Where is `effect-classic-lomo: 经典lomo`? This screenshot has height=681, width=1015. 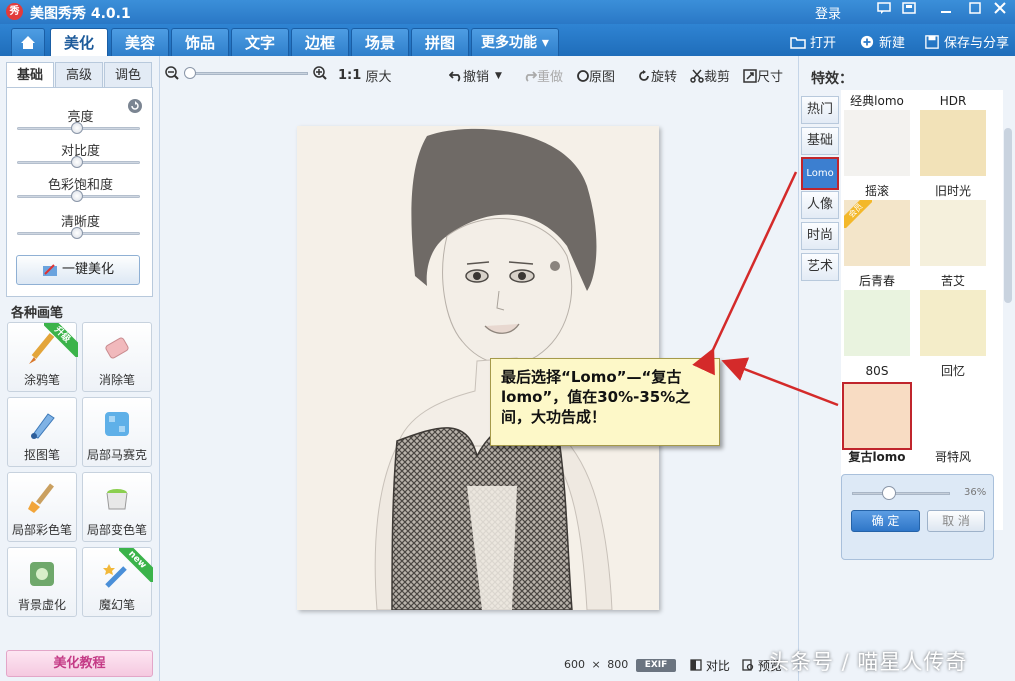
effect-classic-lomo: 经典lomo is located at coordinates (877, 135).